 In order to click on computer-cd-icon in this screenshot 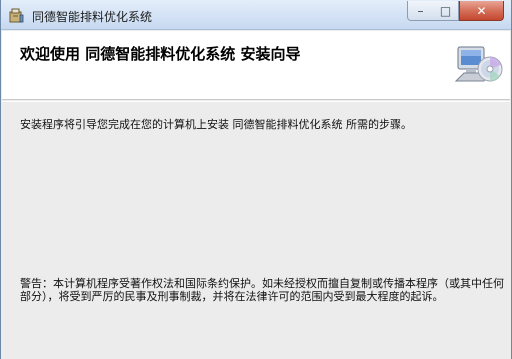, I will do `click(478, 64)`.